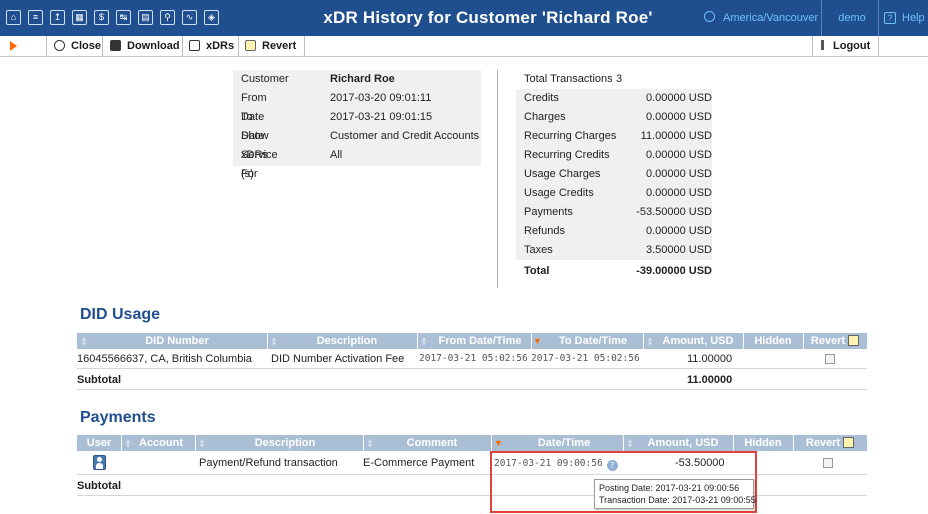 The image size is (928, 514). What do you see at coordinates (674, 271) in the screenshot?
I see `grand-total-value: -39.00000 USD` at bounding box center [674, 271].